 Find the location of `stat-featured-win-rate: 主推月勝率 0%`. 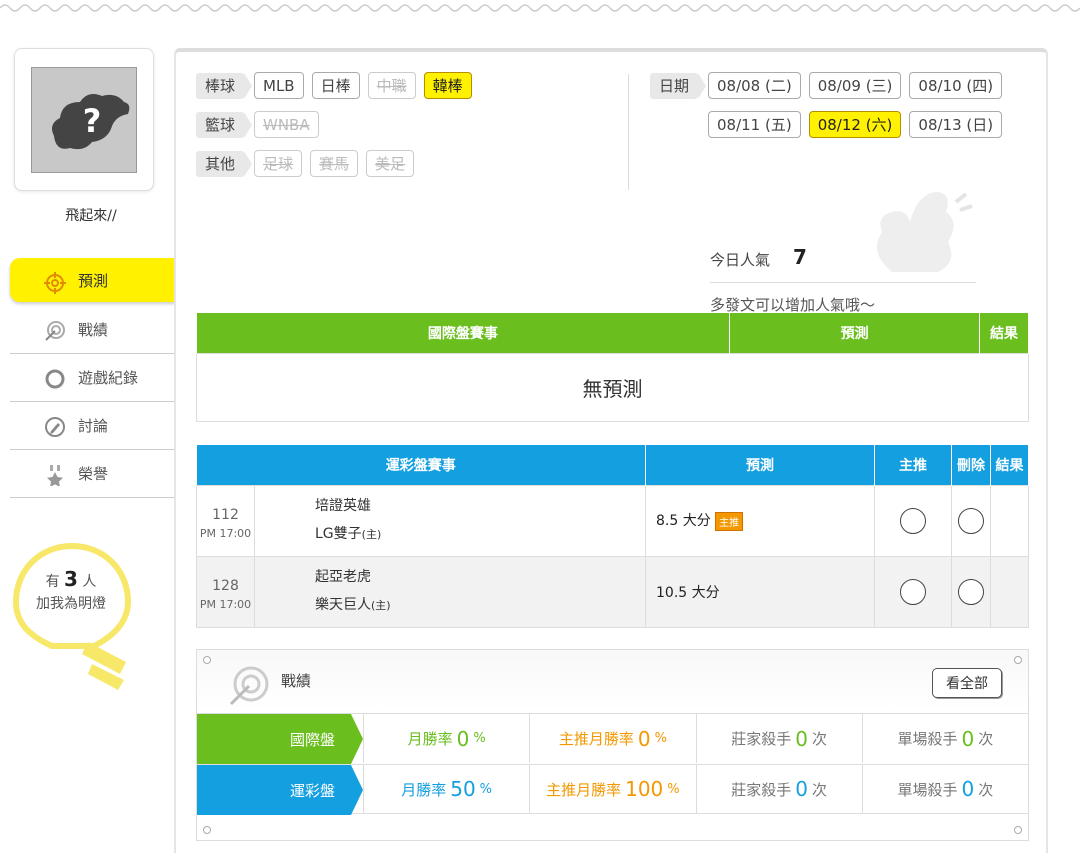

stat-featured-win-rate: 主推月勝率 0% is located at coordinates (612, 738).